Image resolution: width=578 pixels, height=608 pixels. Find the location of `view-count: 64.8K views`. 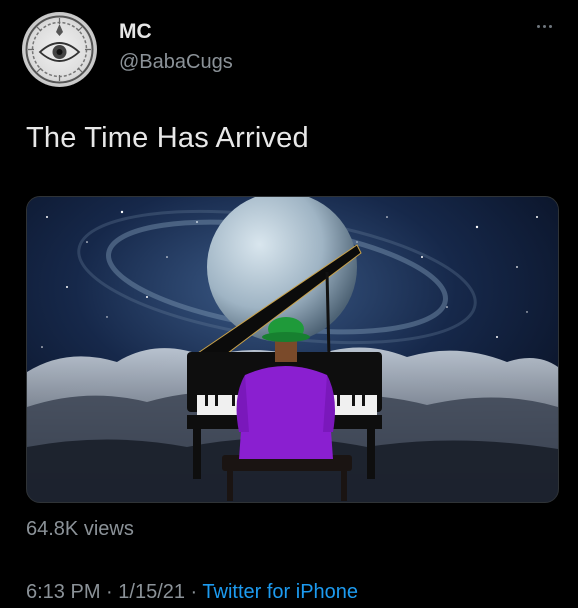

view-count: 64.8K views is located at coordinates (80, 529).